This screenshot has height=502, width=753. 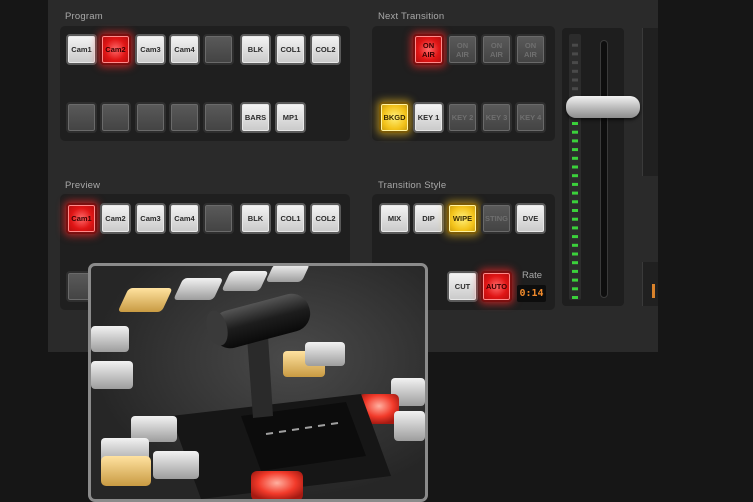 What do you see at coordinates (184, 218) in the screenshot?
I see `preview-cam4-button: Cam4` at bounding box center [184, 218].